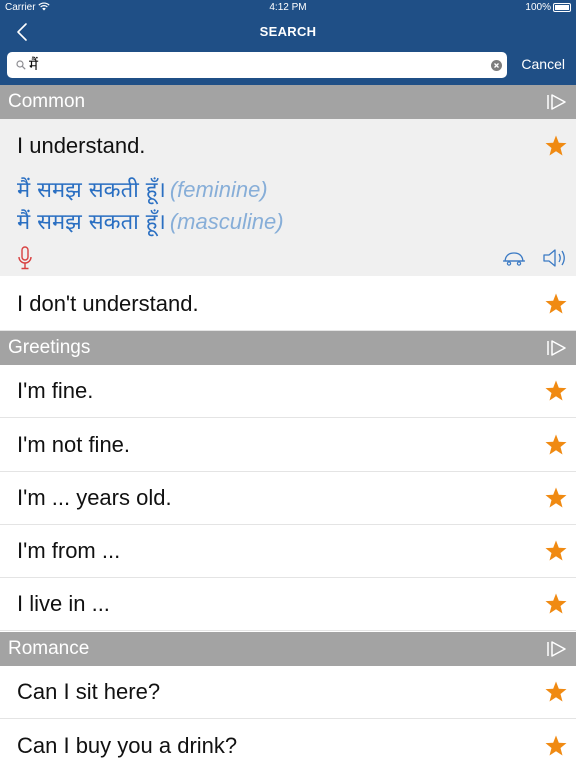  I want to click on section-header-common: Common, so click(288, 102).